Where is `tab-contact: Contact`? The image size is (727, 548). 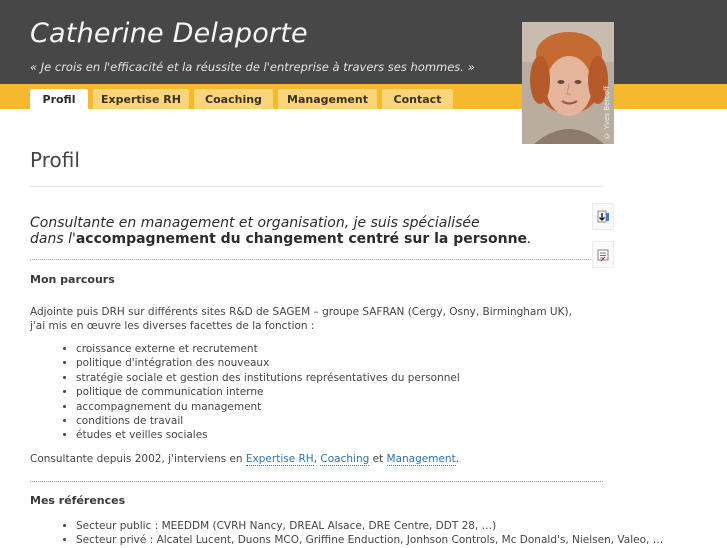
tab-contact: Contact is located at coordinates (417, 99).